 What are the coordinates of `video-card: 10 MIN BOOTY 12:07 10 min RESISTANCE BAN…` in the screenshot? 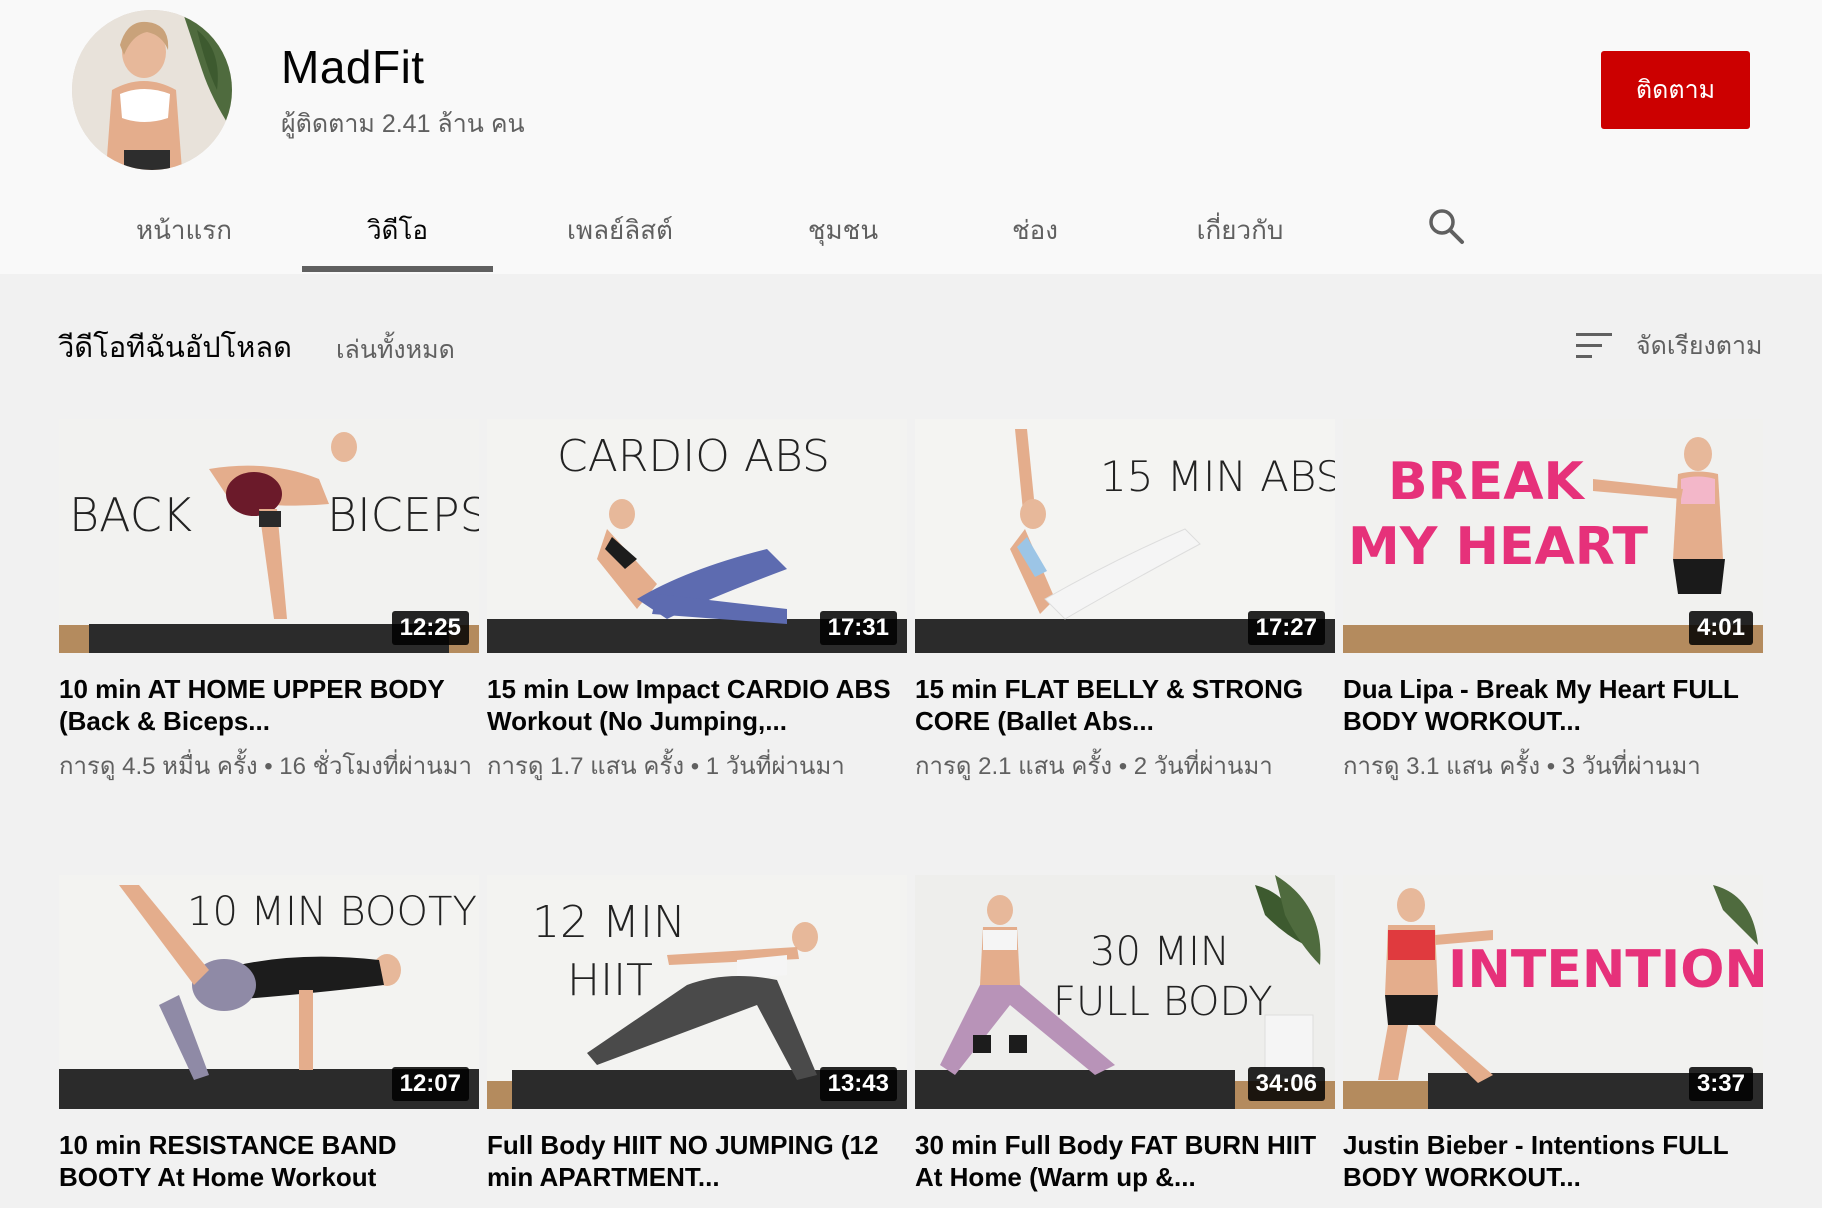 It's located at (269, 1034).